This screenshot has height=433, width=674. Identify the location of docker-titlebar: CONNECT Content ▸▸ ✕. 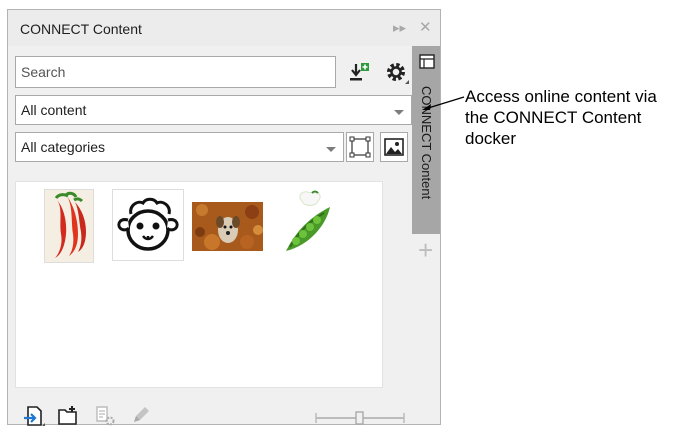
(224, 28).